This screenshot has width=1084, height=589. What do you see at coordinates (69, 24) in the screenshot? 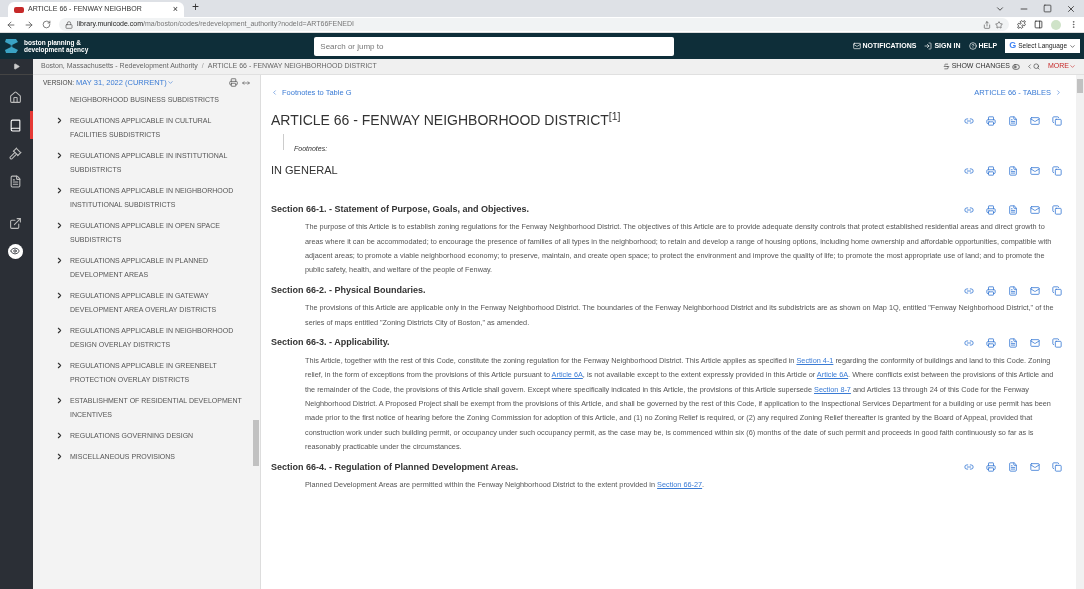
I see `lock-icon` at bounding box center [69, 24].